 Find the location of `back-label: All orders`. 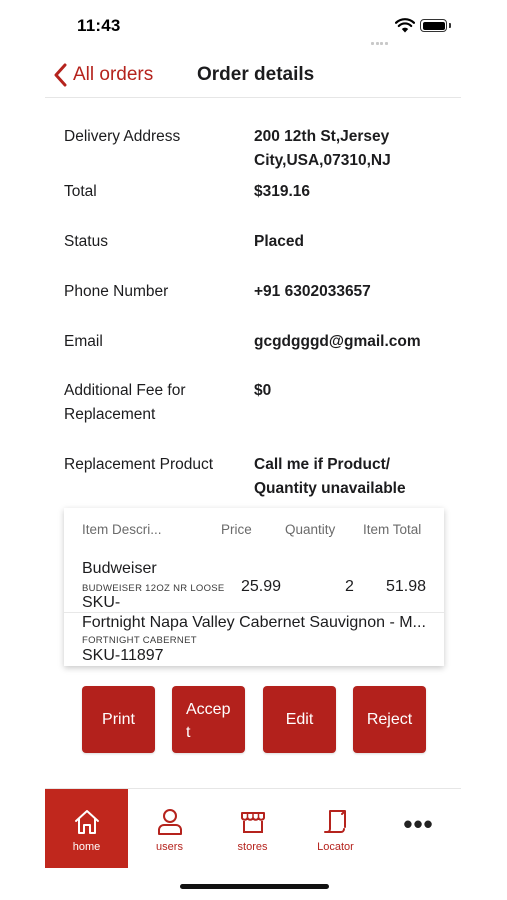

back-label: All orders is located at coordinates (113, 74).